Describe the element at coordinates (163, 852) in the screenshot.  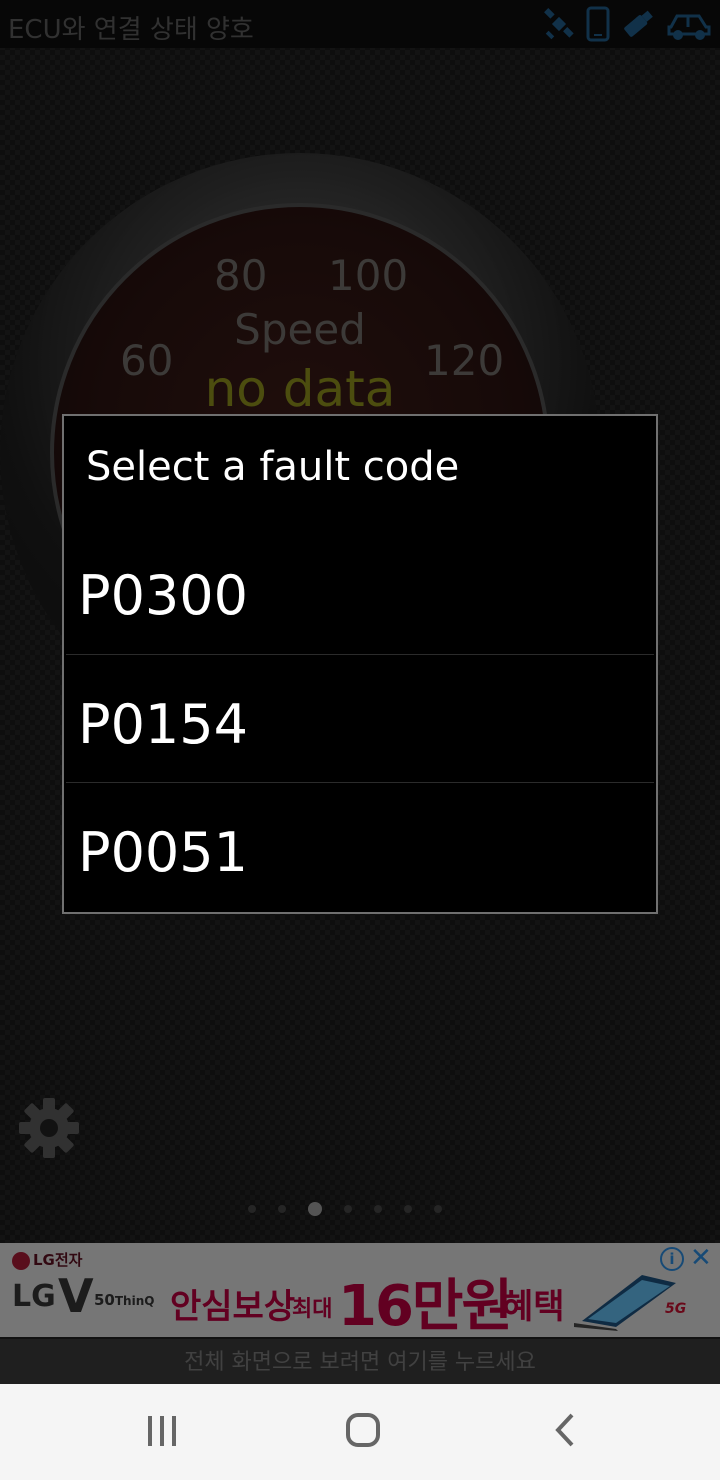
I see `fault-code-label: P0051` at that location.